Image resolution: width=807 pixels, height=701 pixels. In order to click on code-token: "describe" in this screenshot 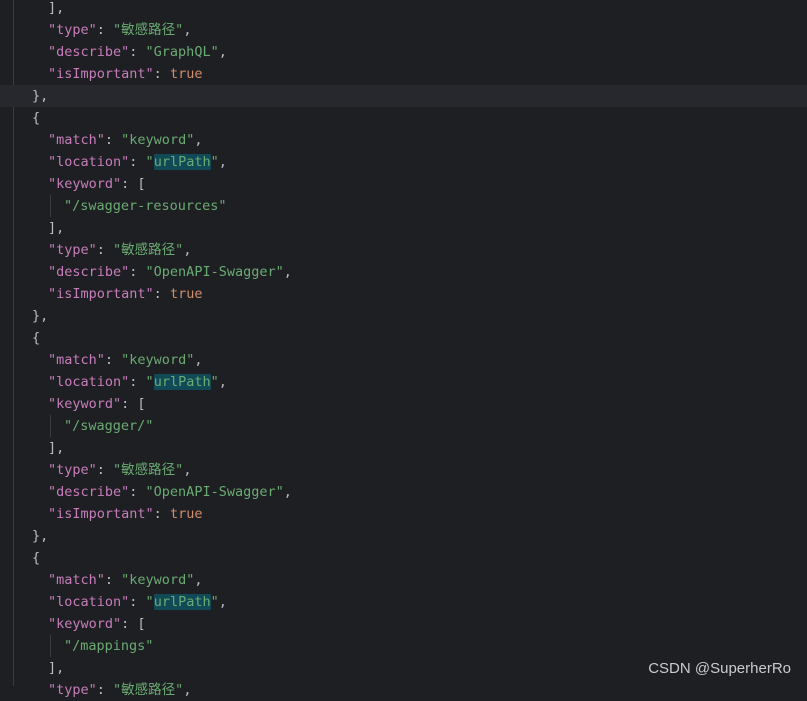, I will do `click(89, 272)`.